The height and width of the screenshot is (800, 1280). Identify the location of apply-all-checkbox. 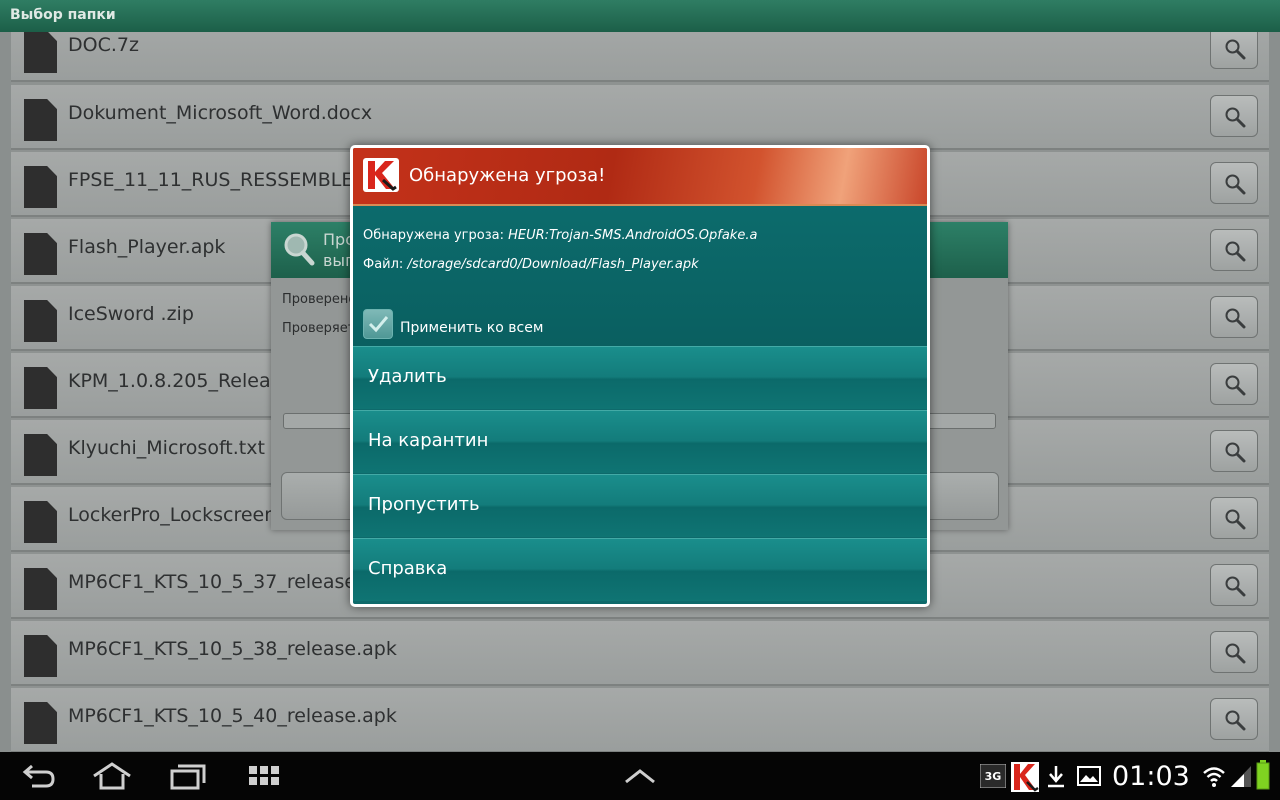
(378, 324).